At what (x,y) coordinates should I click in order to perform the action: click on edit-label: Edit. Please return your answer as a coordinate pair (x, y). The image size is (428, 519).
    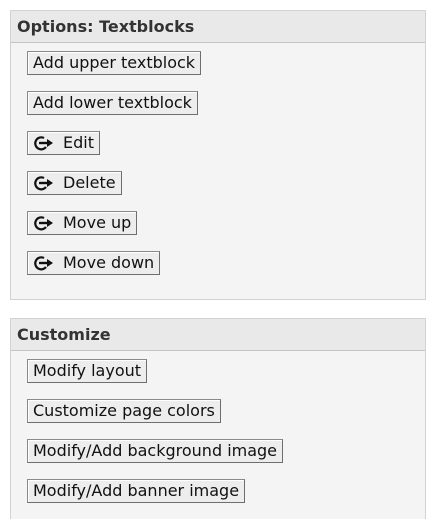
    Looking at the image, I should click on (78, 142).